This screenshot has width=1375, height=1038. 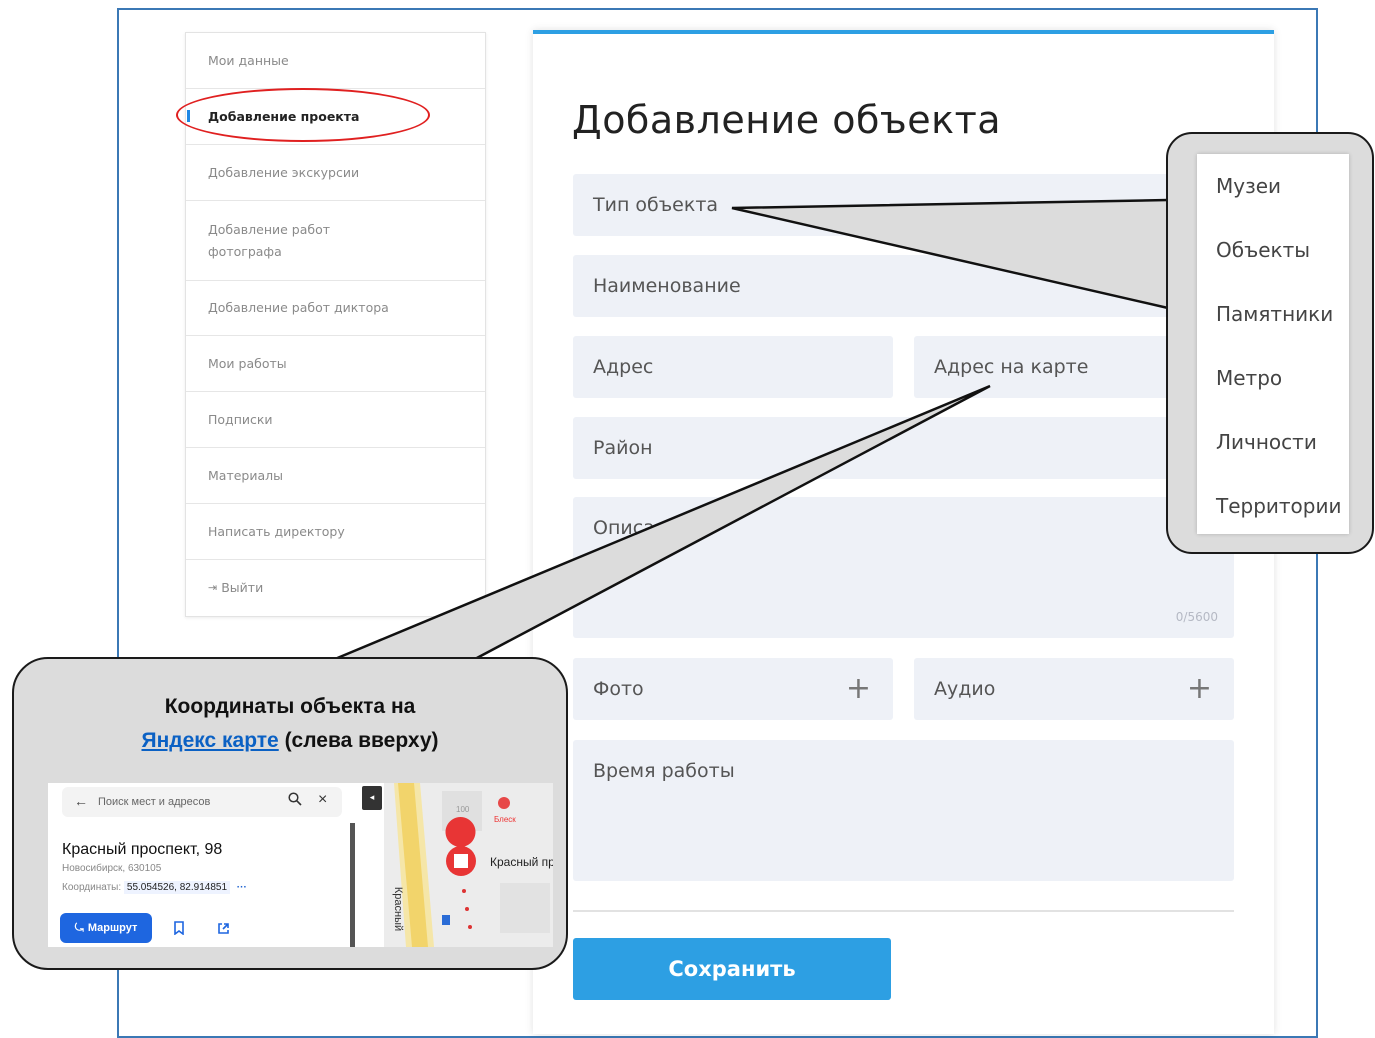 What do you see at coordinates (79, 927) in the screenshot?
I see `route-icon: ⤿` at bounding box center [79, 927].